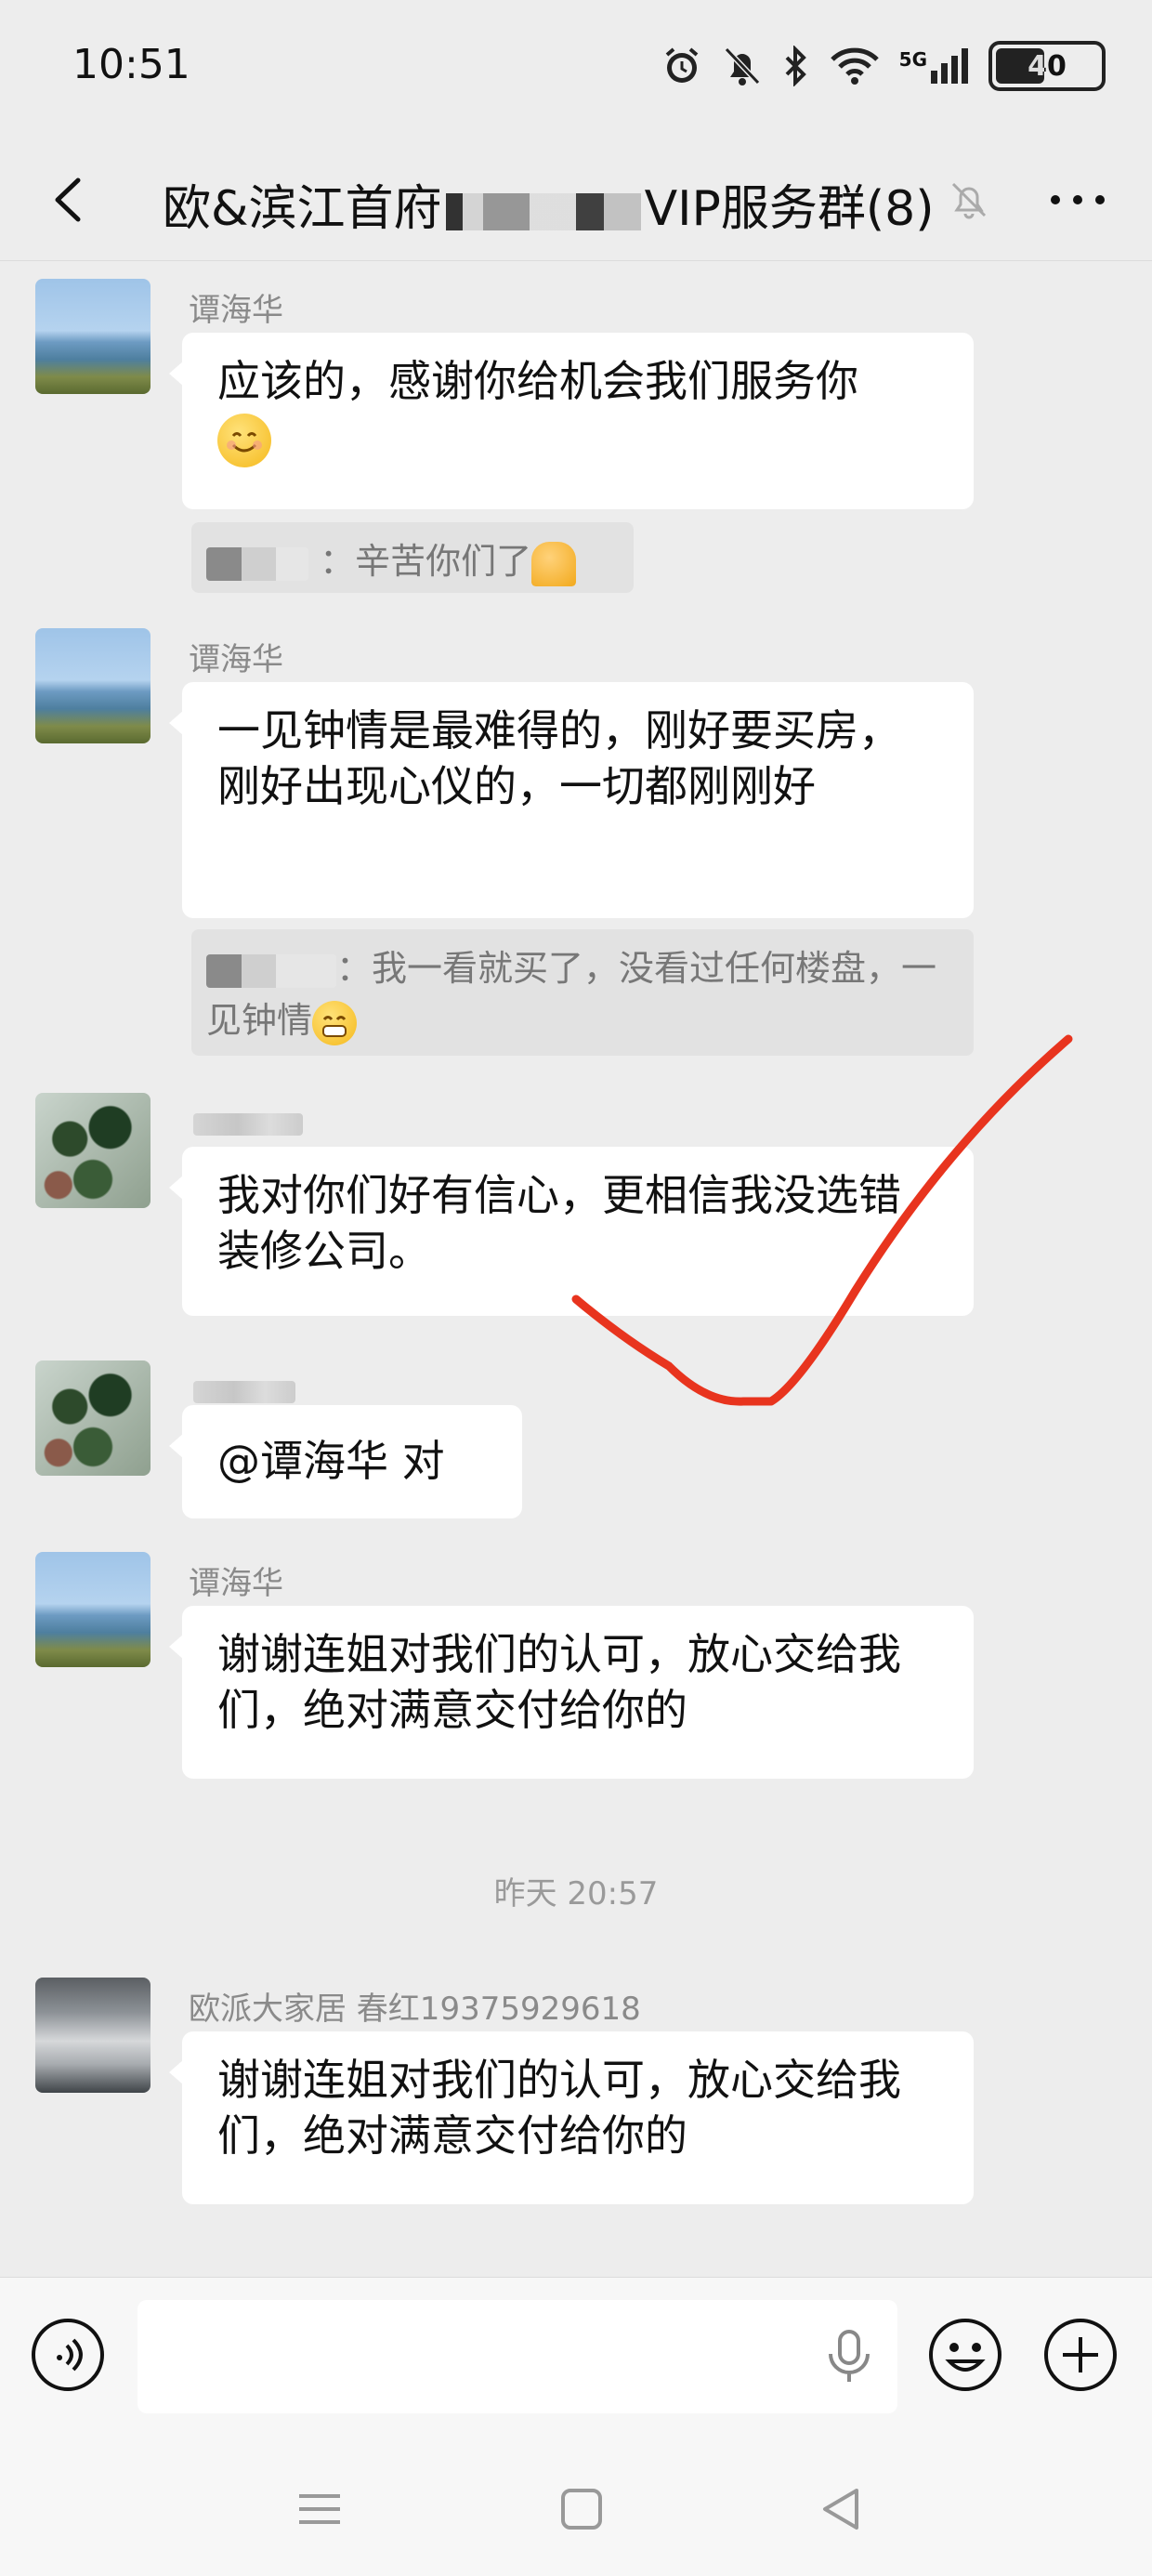 This screenshot has width=1152, height=2576. Describe the element at coordinates (1080, 2355) in the screenshot. I see `plus-icon` at that location.